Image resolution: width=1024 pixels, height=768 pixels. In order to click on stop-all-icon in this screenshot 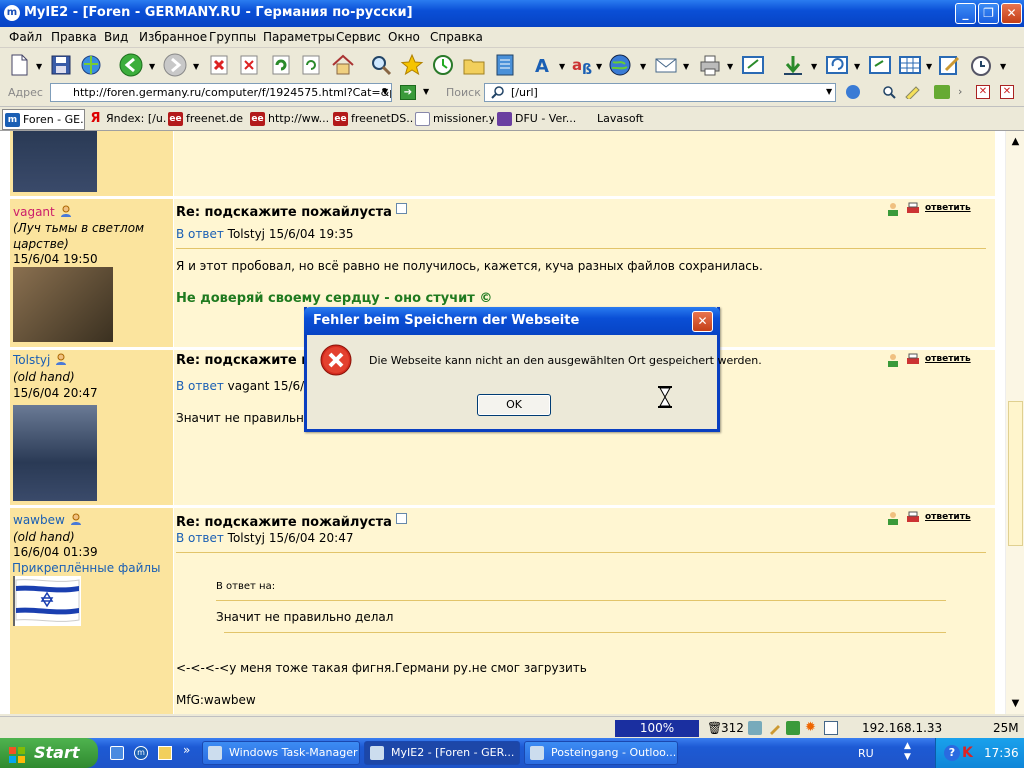, I will do `click(249, 65)`.